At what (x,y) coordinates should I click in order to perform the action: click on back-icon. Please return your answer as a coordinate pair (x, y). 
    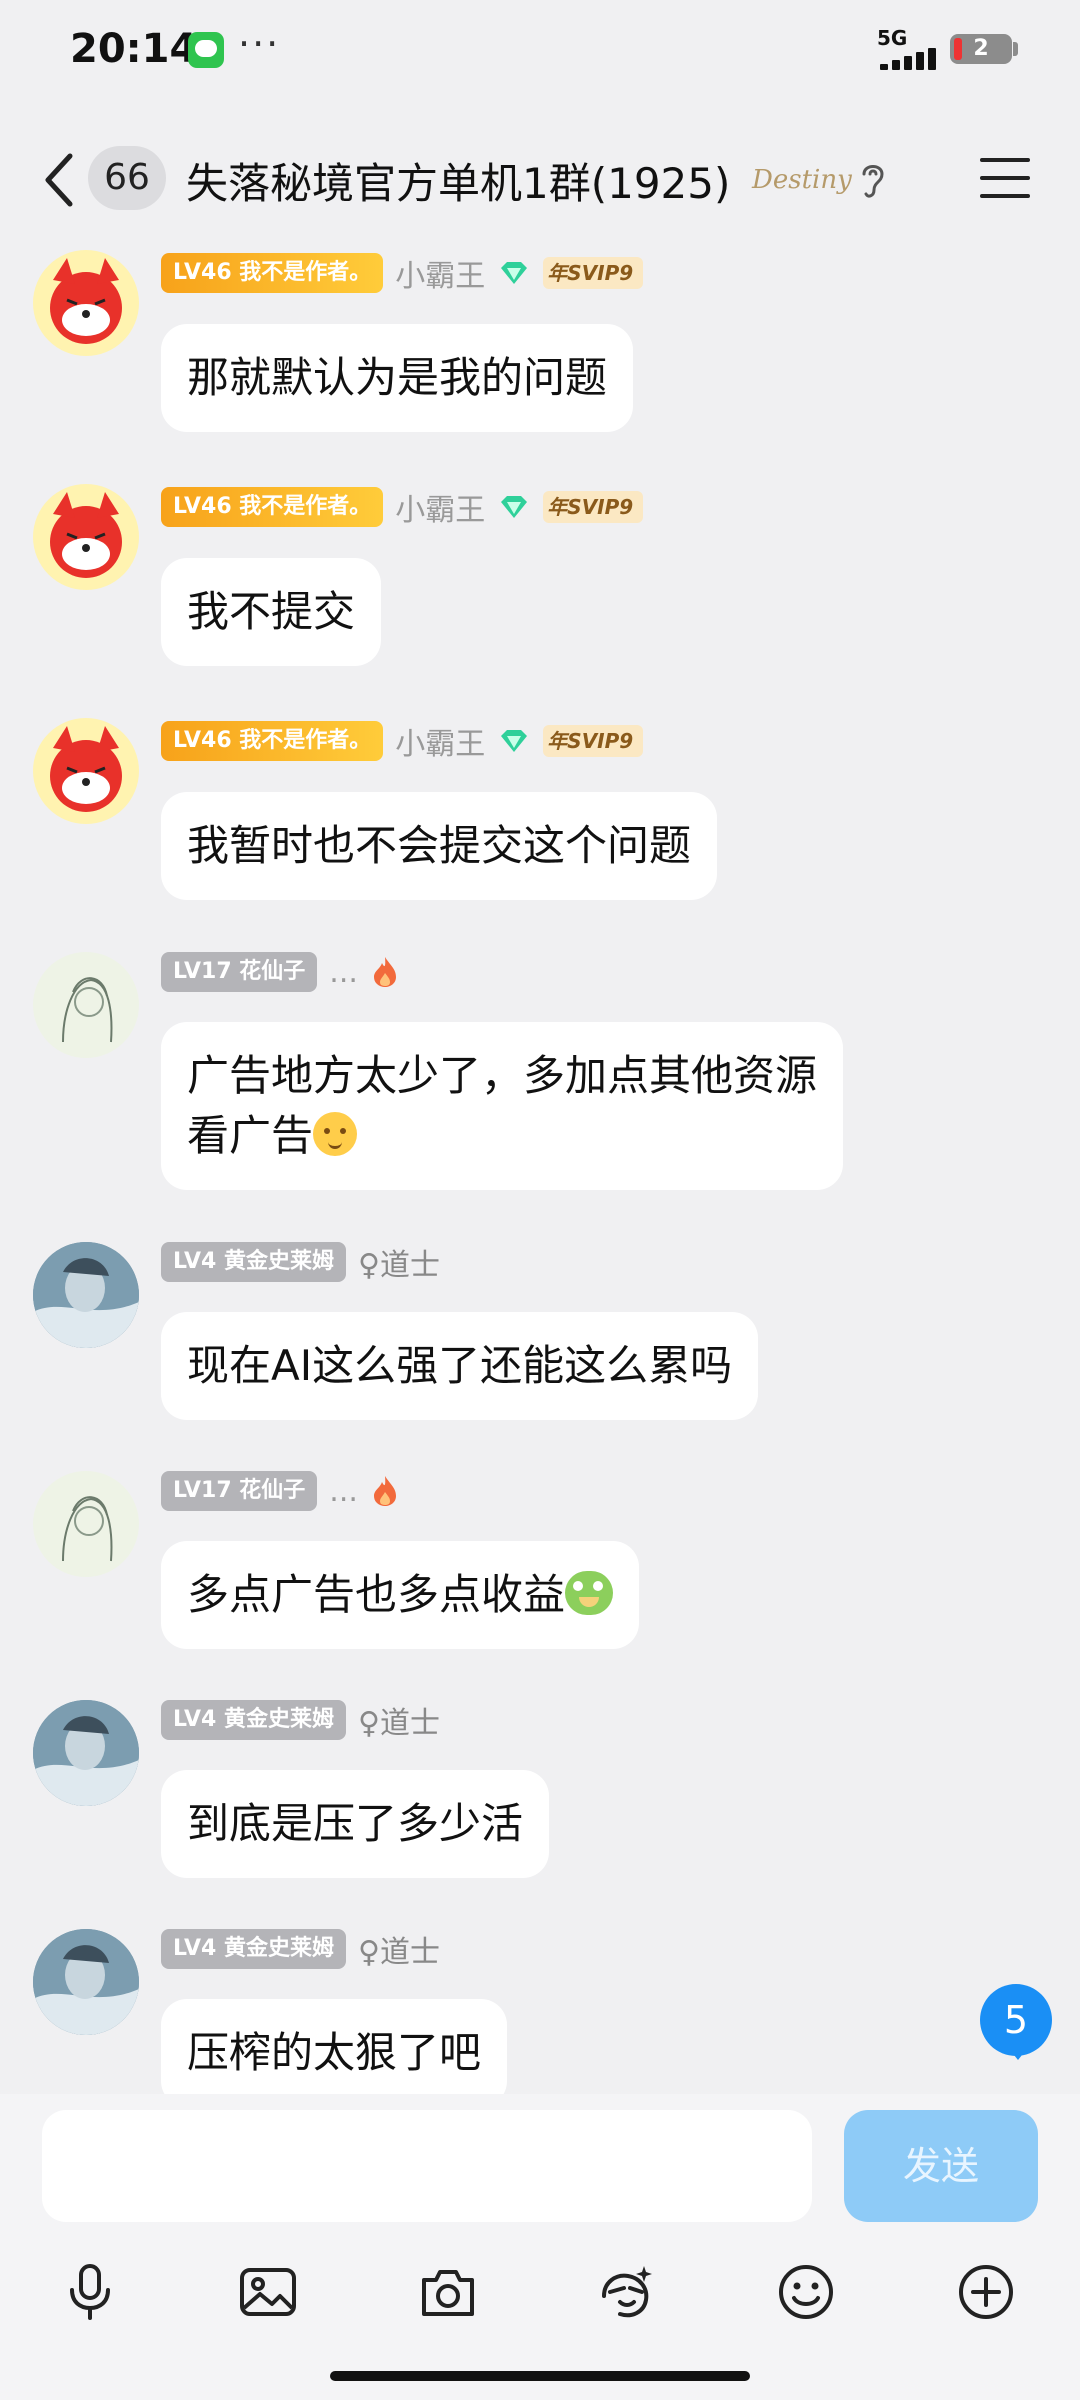
    Looking at the image, I should click on (60, 180).